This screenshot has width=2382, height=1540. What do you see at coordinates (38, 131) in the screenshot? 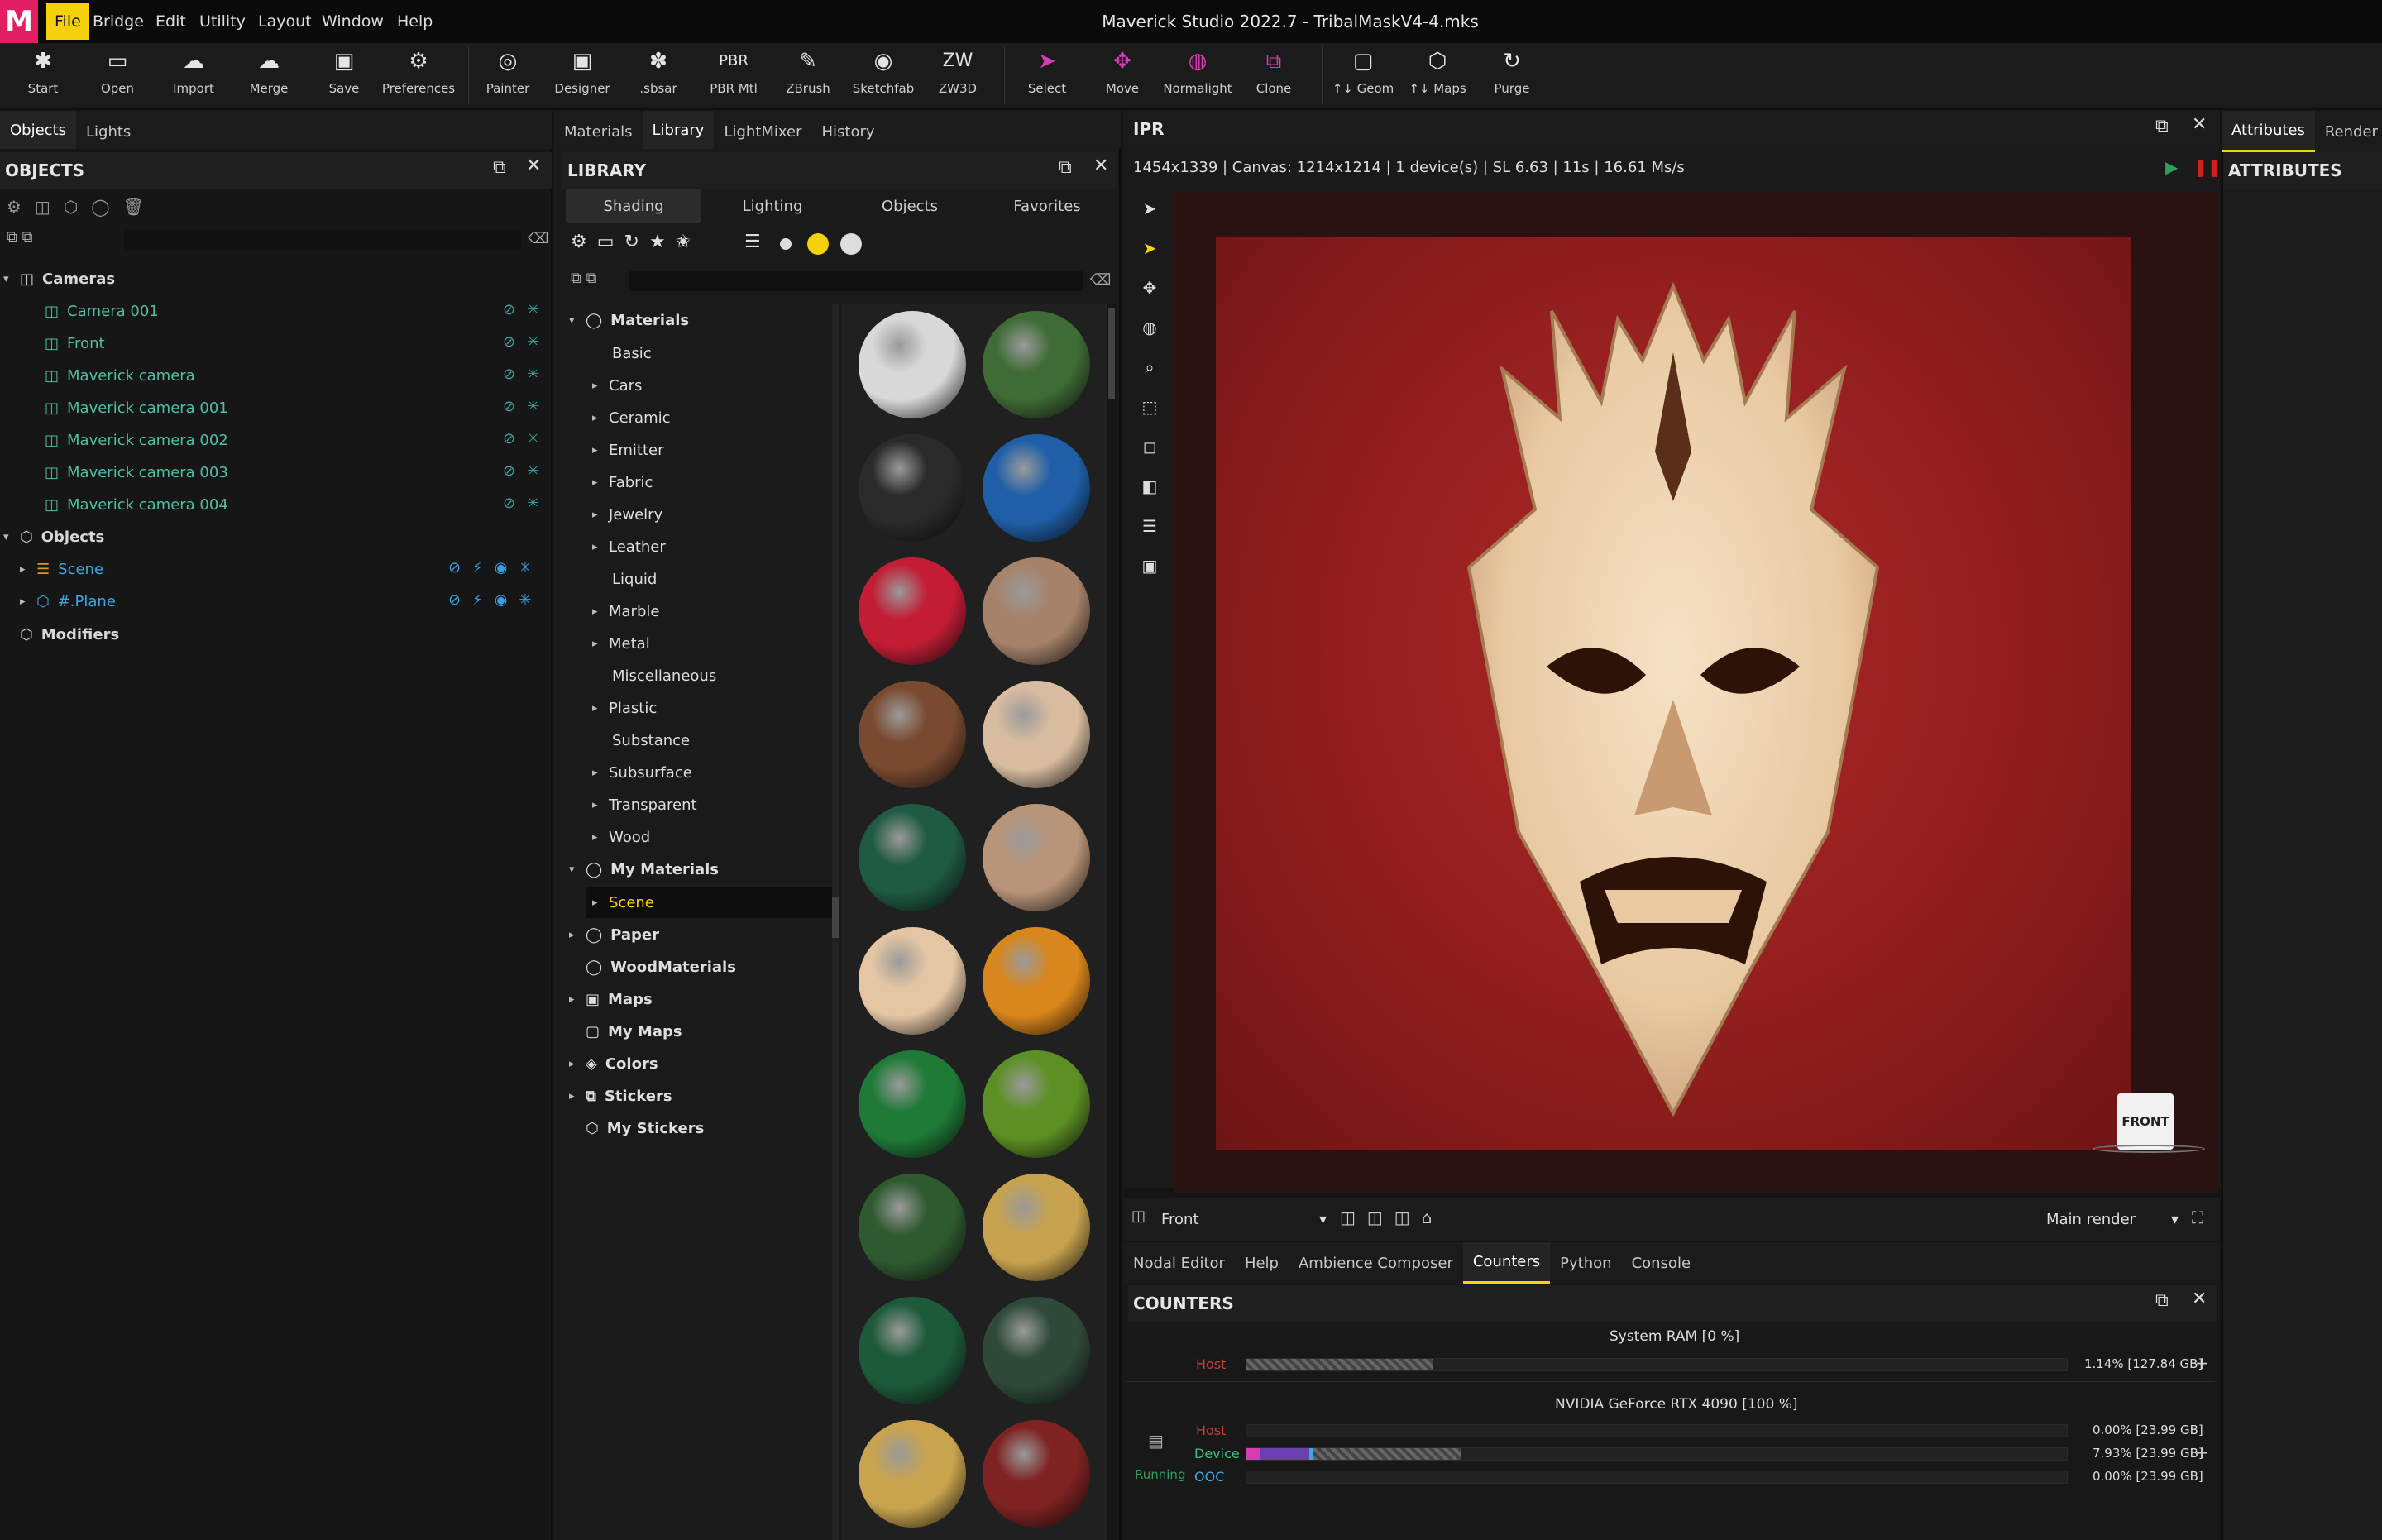
I see `tab-objects: Objects` at bounding box center [38, 131].